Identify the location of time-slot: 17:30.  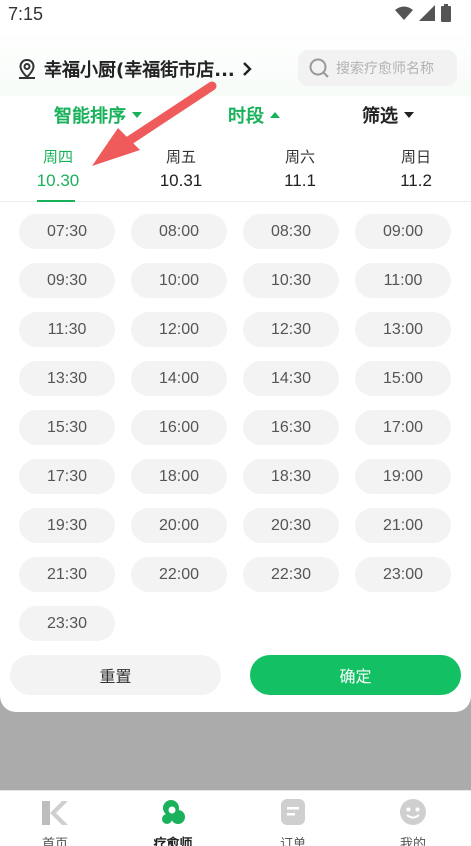
(67, 476).